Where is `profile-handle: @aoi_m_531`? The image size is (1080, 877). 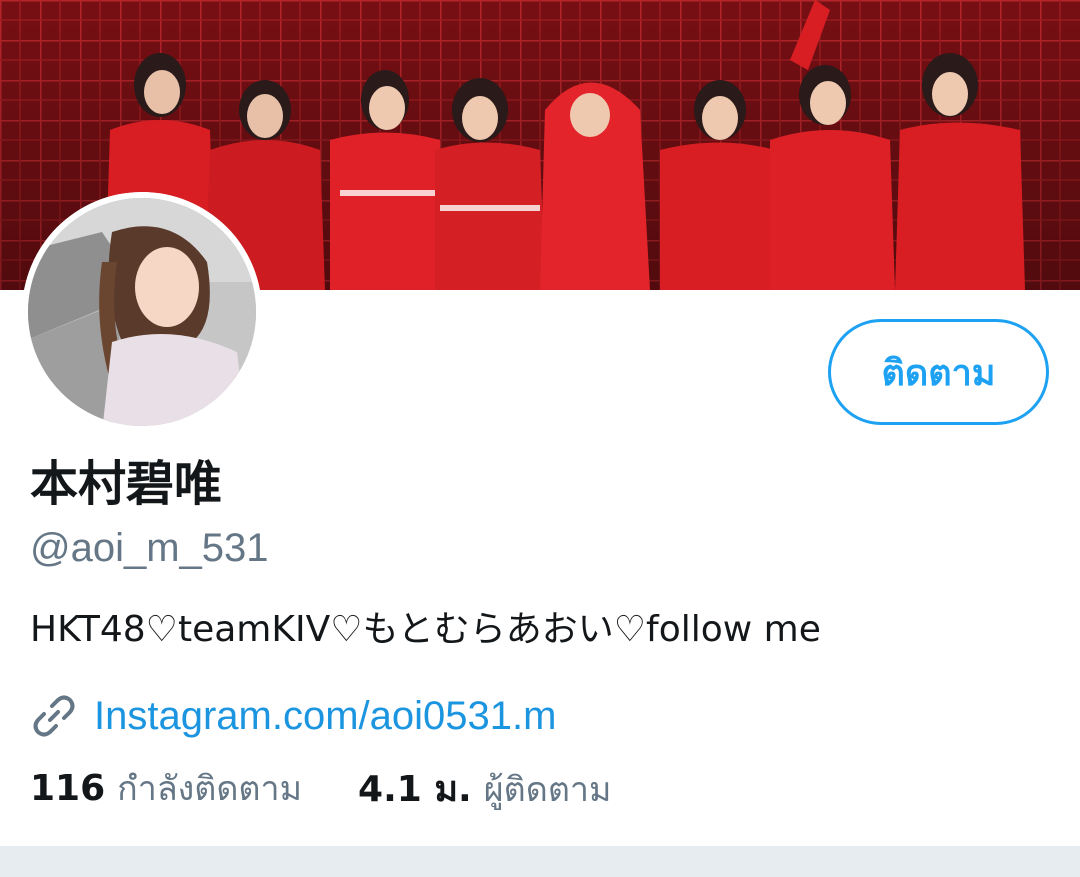
profile-handle: @aoi_m_531 is located at coordinates (149, 548).